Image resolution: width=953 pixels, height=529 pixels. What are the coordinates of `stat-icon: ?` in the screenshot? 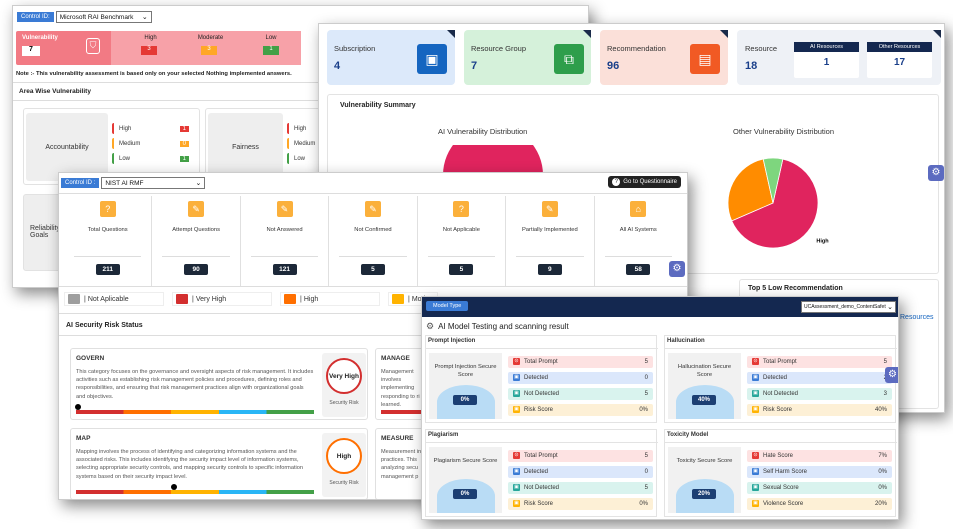 It's located at (461, 209).